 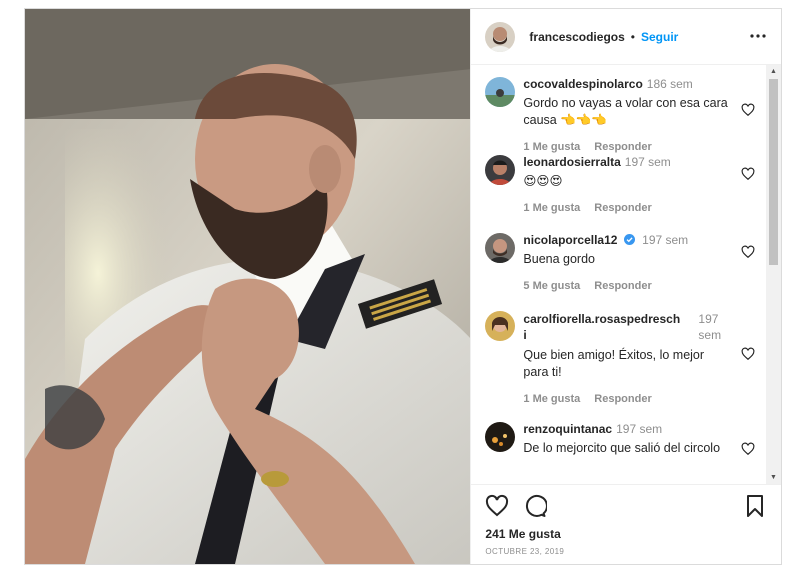 I want to click on comments-scrollbar: ▲ ▼, so click(x=773, y=274).